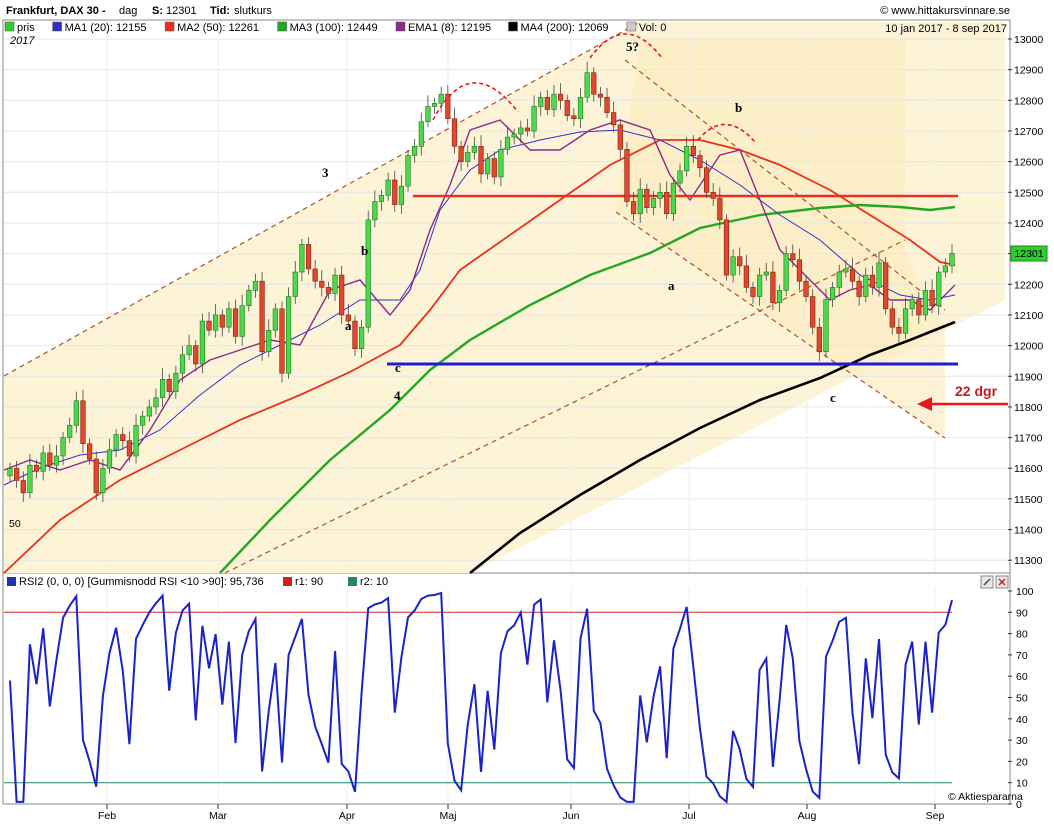 The height and width of the screenshot is (828, 1054). I want to click on y-tick-label: 11800, so click(1028, 408).